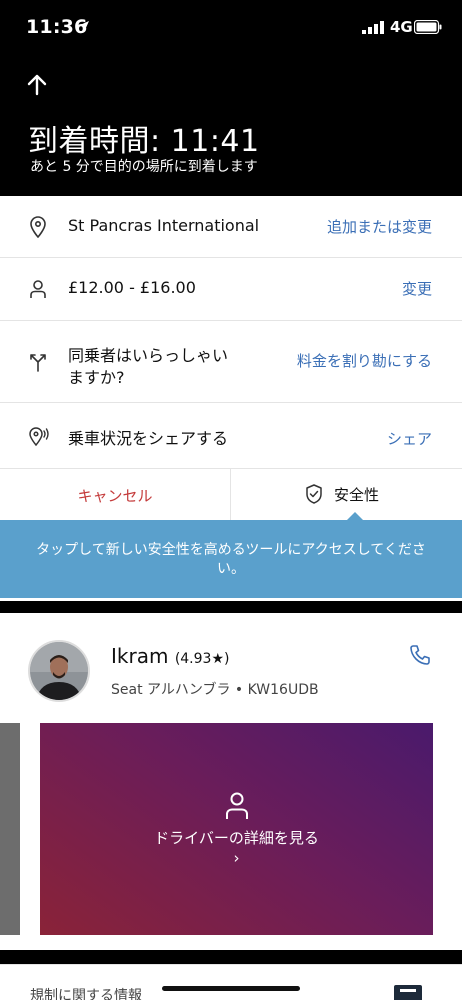 The image size is (462, 1000). Describe the element at coordinates (364, 360) in the screenshot. I see `split-fare-link: 料金を割り勘にする` at that location.